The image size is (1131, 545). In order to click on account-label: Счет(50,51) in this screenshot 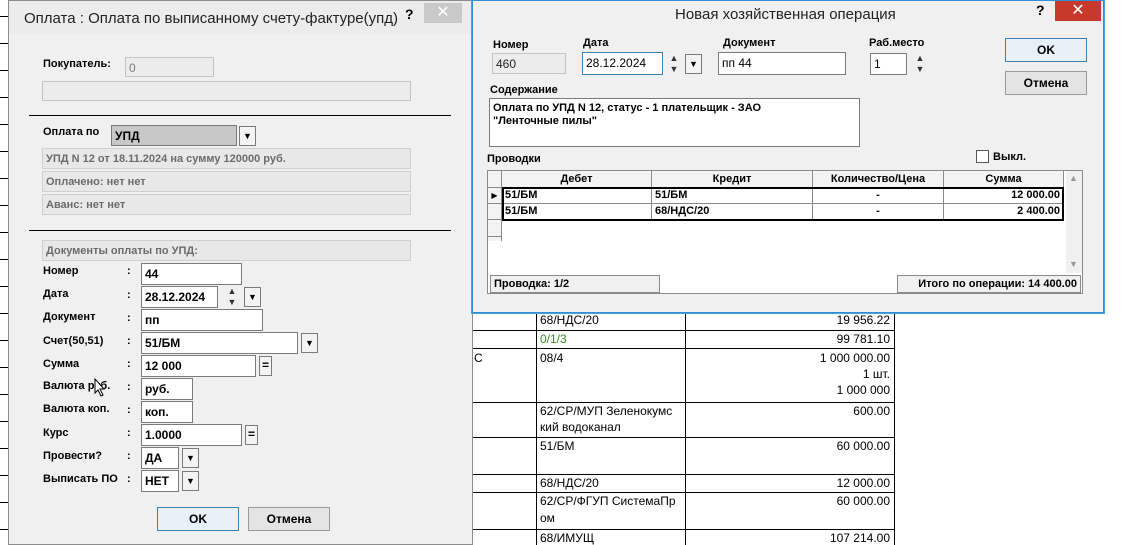, I will do `click(73, 341)`.